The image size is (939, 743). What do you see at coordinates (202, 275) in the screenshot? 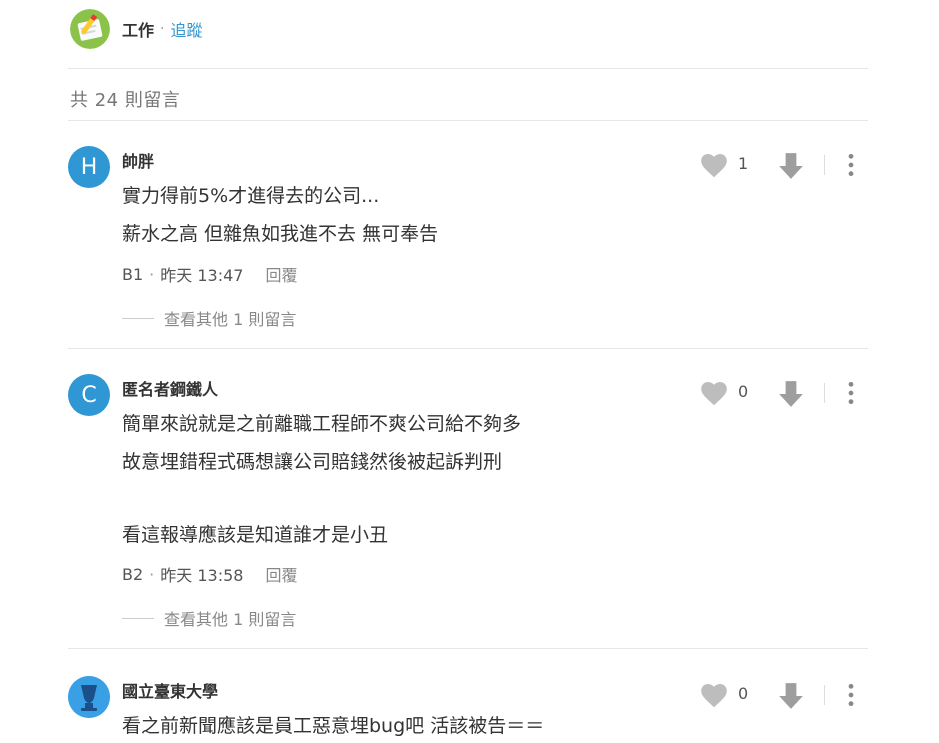
I see `timestamp: 昨天 13:47` at bounding box center [202, 275].